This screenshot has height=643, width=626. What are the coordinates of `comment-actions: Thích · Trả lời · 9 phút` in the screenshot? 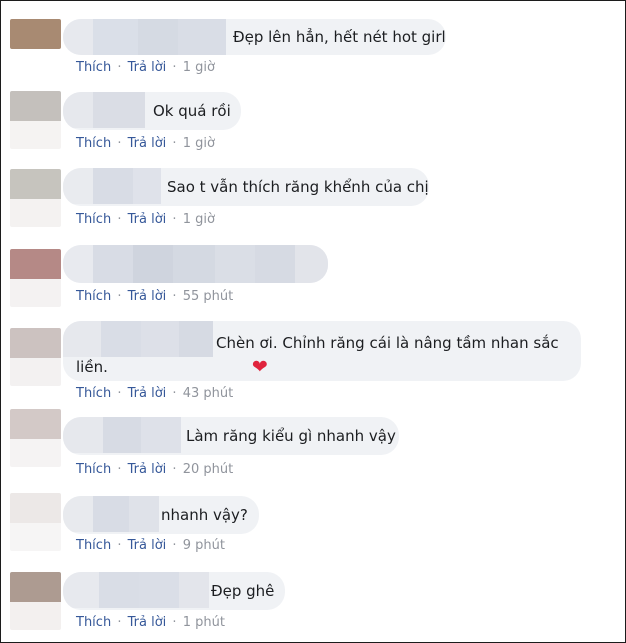 It's located at (150, 546).